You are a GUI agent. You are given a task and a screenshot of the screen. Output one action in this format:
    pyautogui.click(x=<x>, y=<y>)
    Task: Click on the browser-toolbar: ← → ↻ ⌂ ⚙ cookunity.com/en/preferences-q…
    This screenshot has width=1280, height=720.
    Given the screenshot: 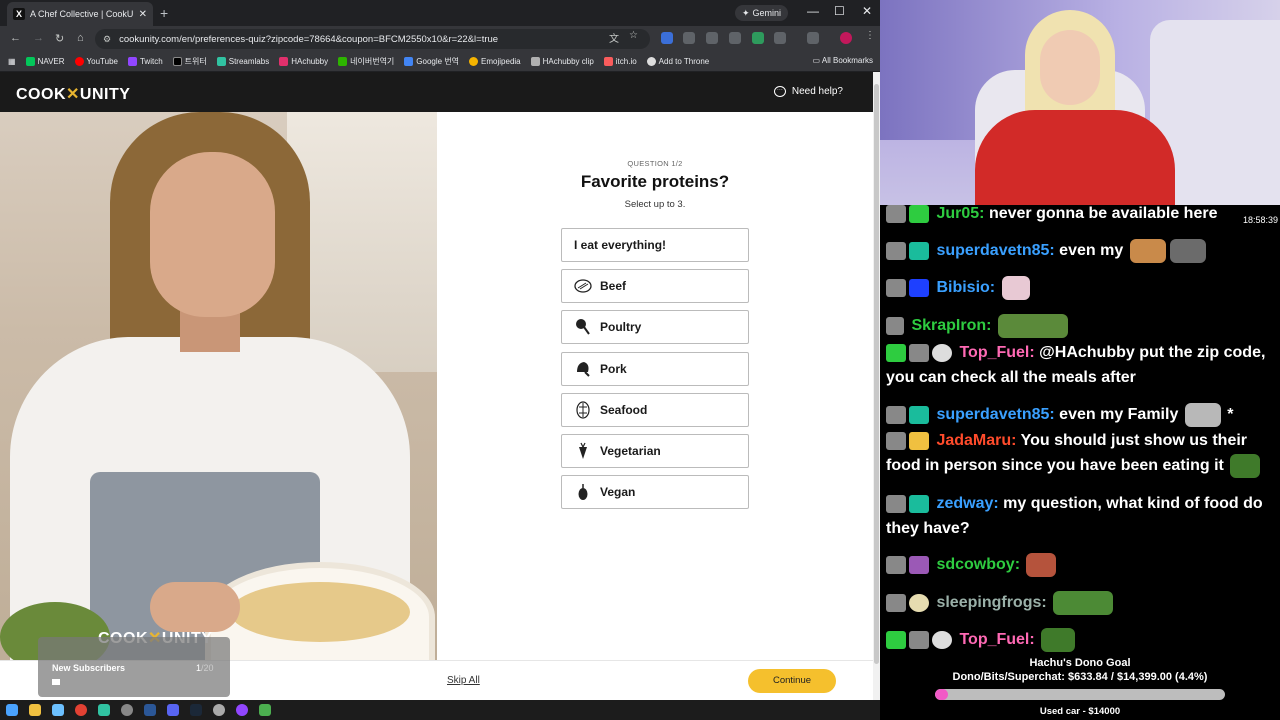 What is the action you would take?
    pyautogui.click(x=440, y=39)
    